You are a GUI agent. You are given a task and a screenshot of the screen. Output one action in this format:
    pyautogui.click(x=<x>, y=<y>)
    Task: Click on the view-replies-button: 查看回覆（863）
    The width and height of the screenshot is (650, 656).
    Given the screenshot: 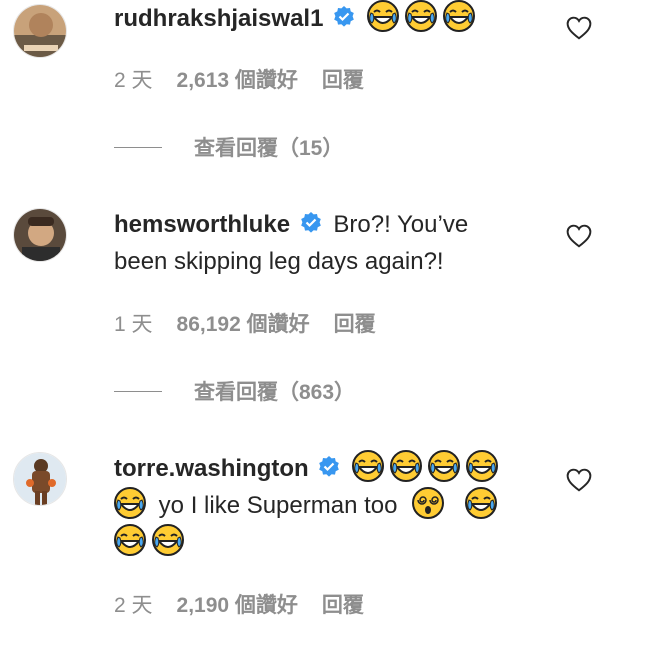 What is the action you would take?
    pyautogui.click(x=234, y=391)
    